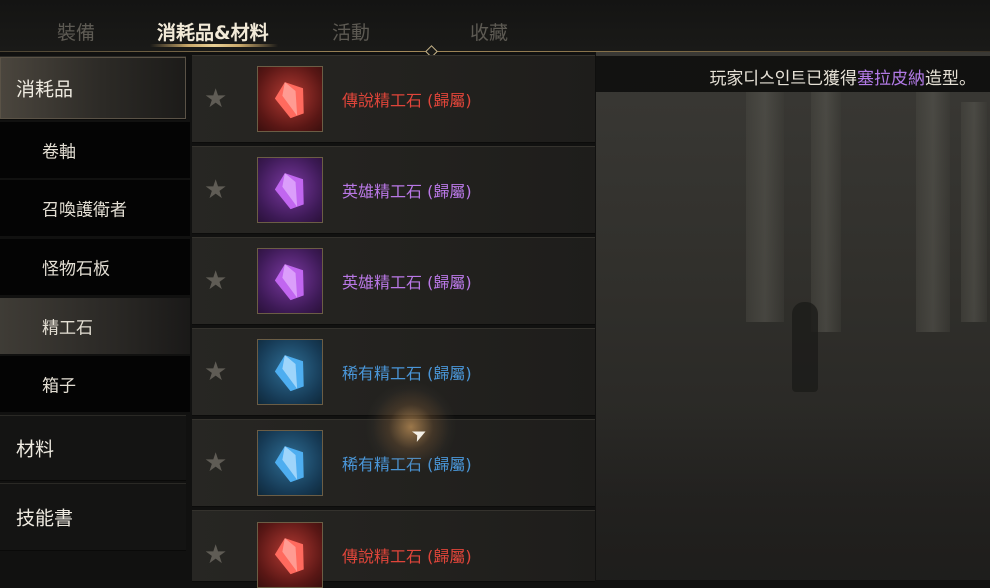 The height and width of the screenshot is (588, 990). I want to click on category-label: 消耗品, so click(45, 89).